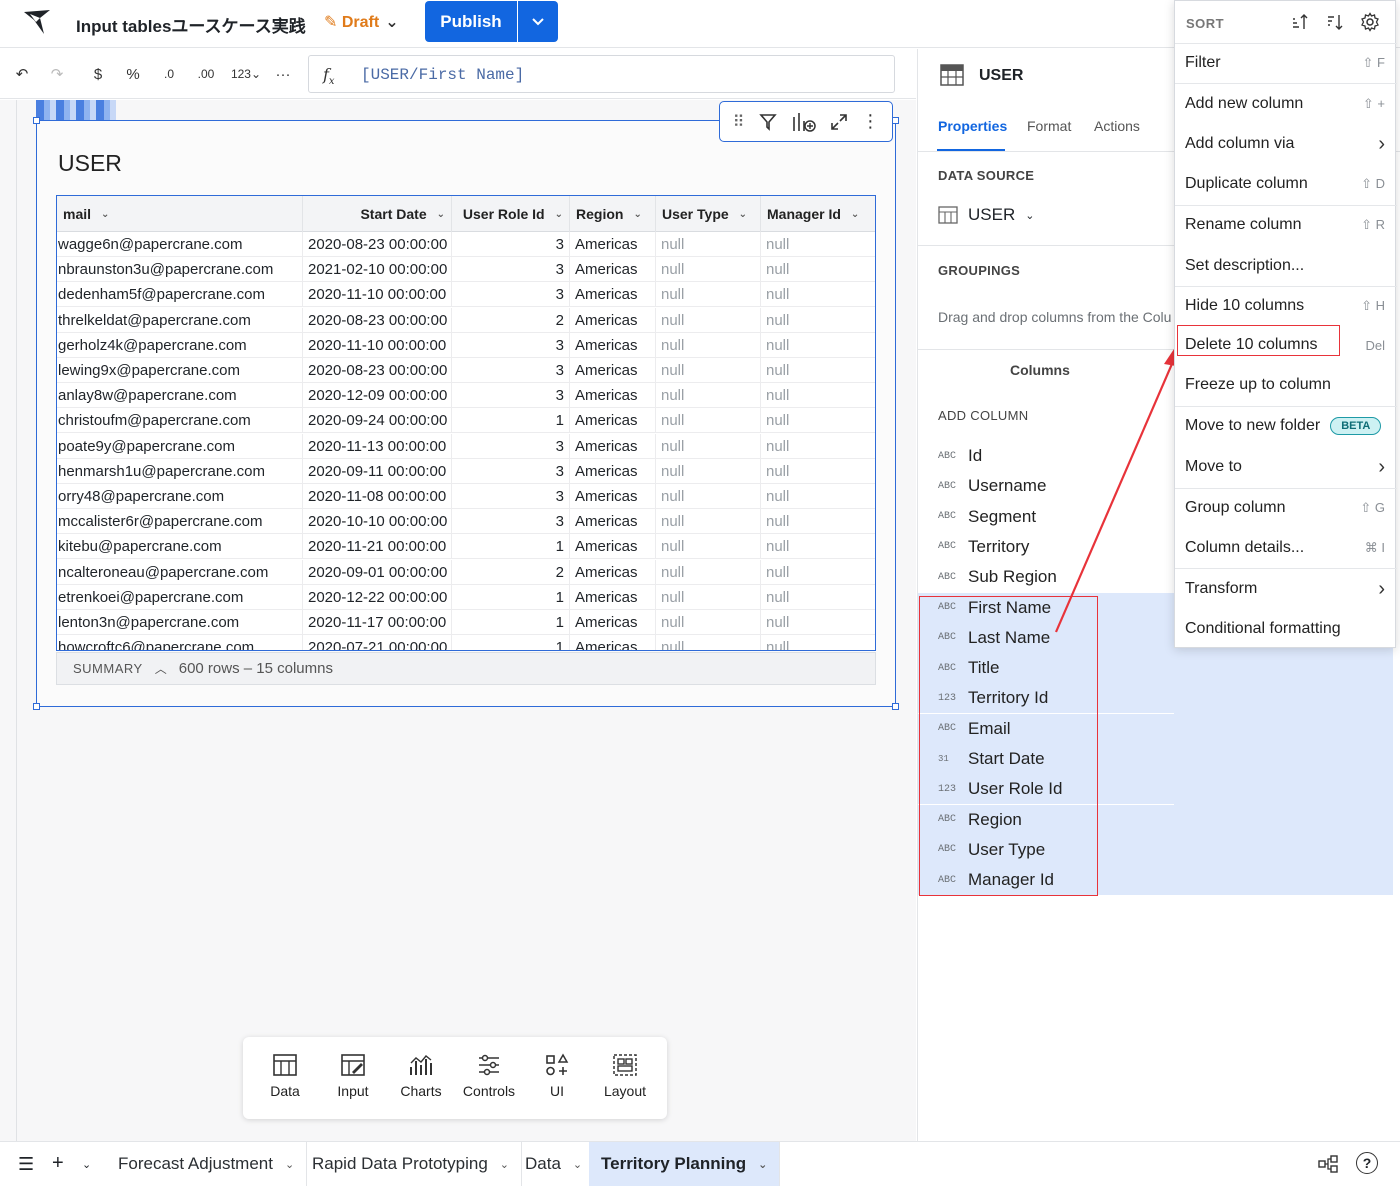 The height and width of the screenshot is (1186, 1400). What do you see at coordinates (161, 668) in the screenshot?
I see `chevron-up-icon: ︿` at bounding box center [161, 668].